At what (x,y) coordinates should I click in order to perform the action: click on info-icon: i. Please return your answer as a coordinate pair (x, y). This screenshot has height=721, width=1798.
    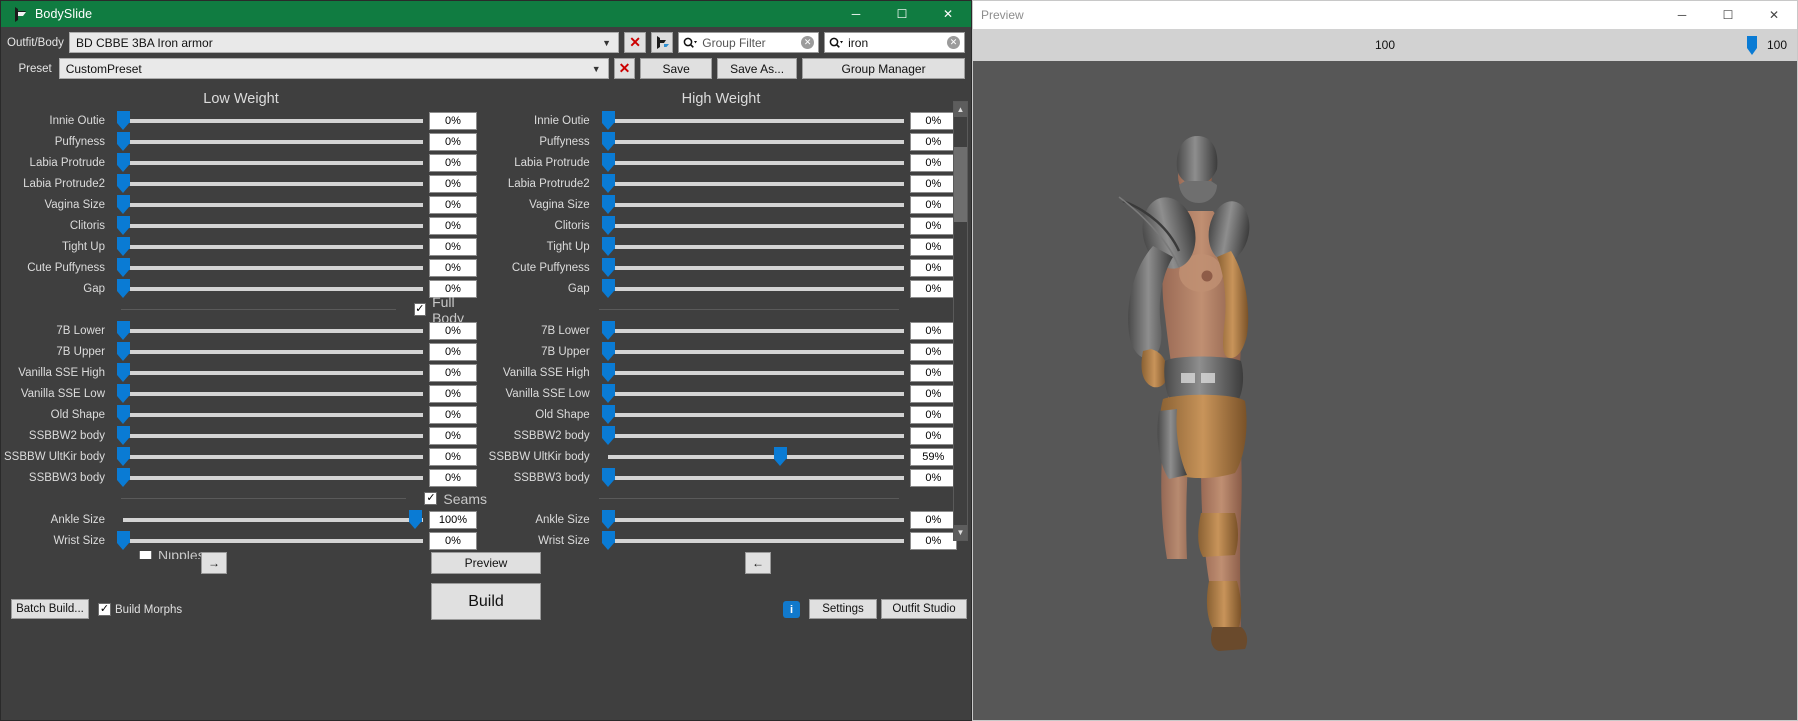
    Looking at the image, I should click on (791, 609).